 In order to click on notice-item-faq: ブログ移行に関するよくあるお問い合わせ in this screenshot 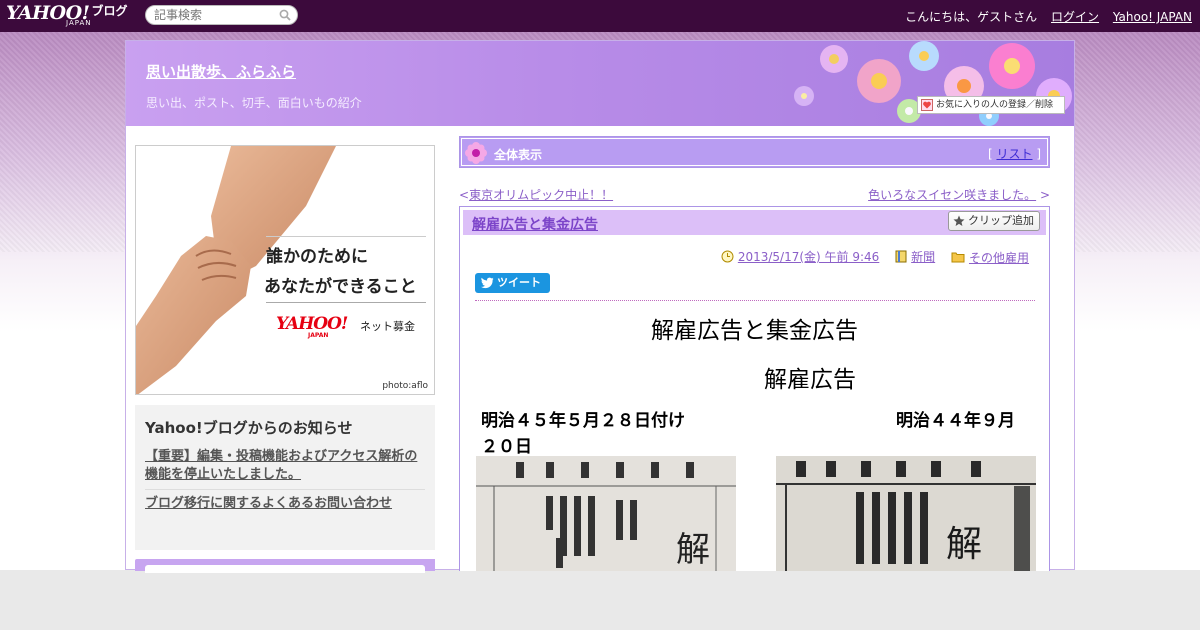, I will do `click(285, 504)`.